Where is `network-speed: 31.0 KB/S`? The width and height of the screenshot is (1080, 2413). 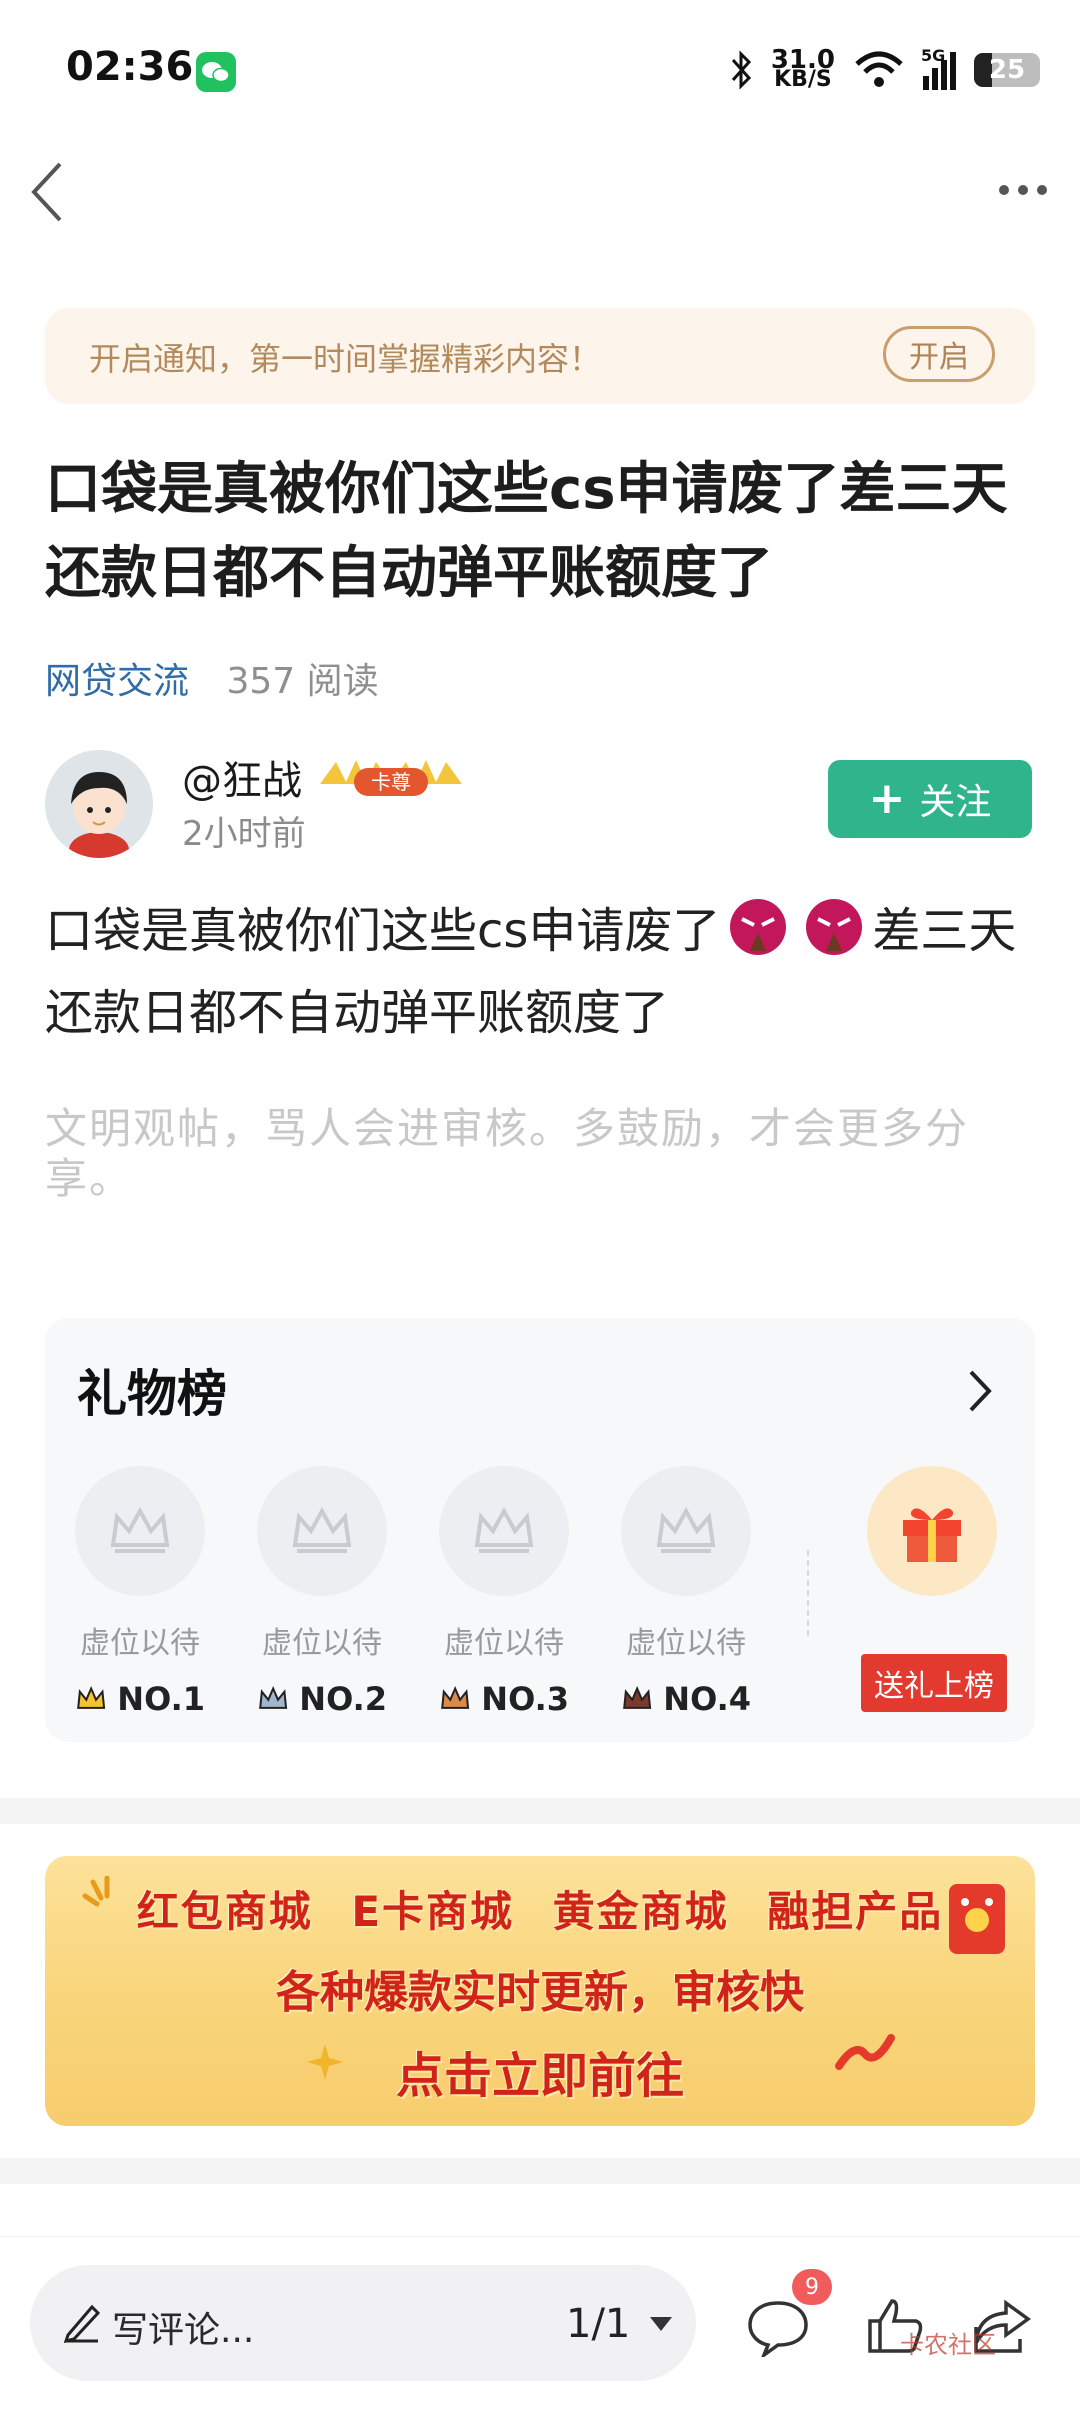 network-speed: 31.0 KB/S is located at coordinates (803, 69).